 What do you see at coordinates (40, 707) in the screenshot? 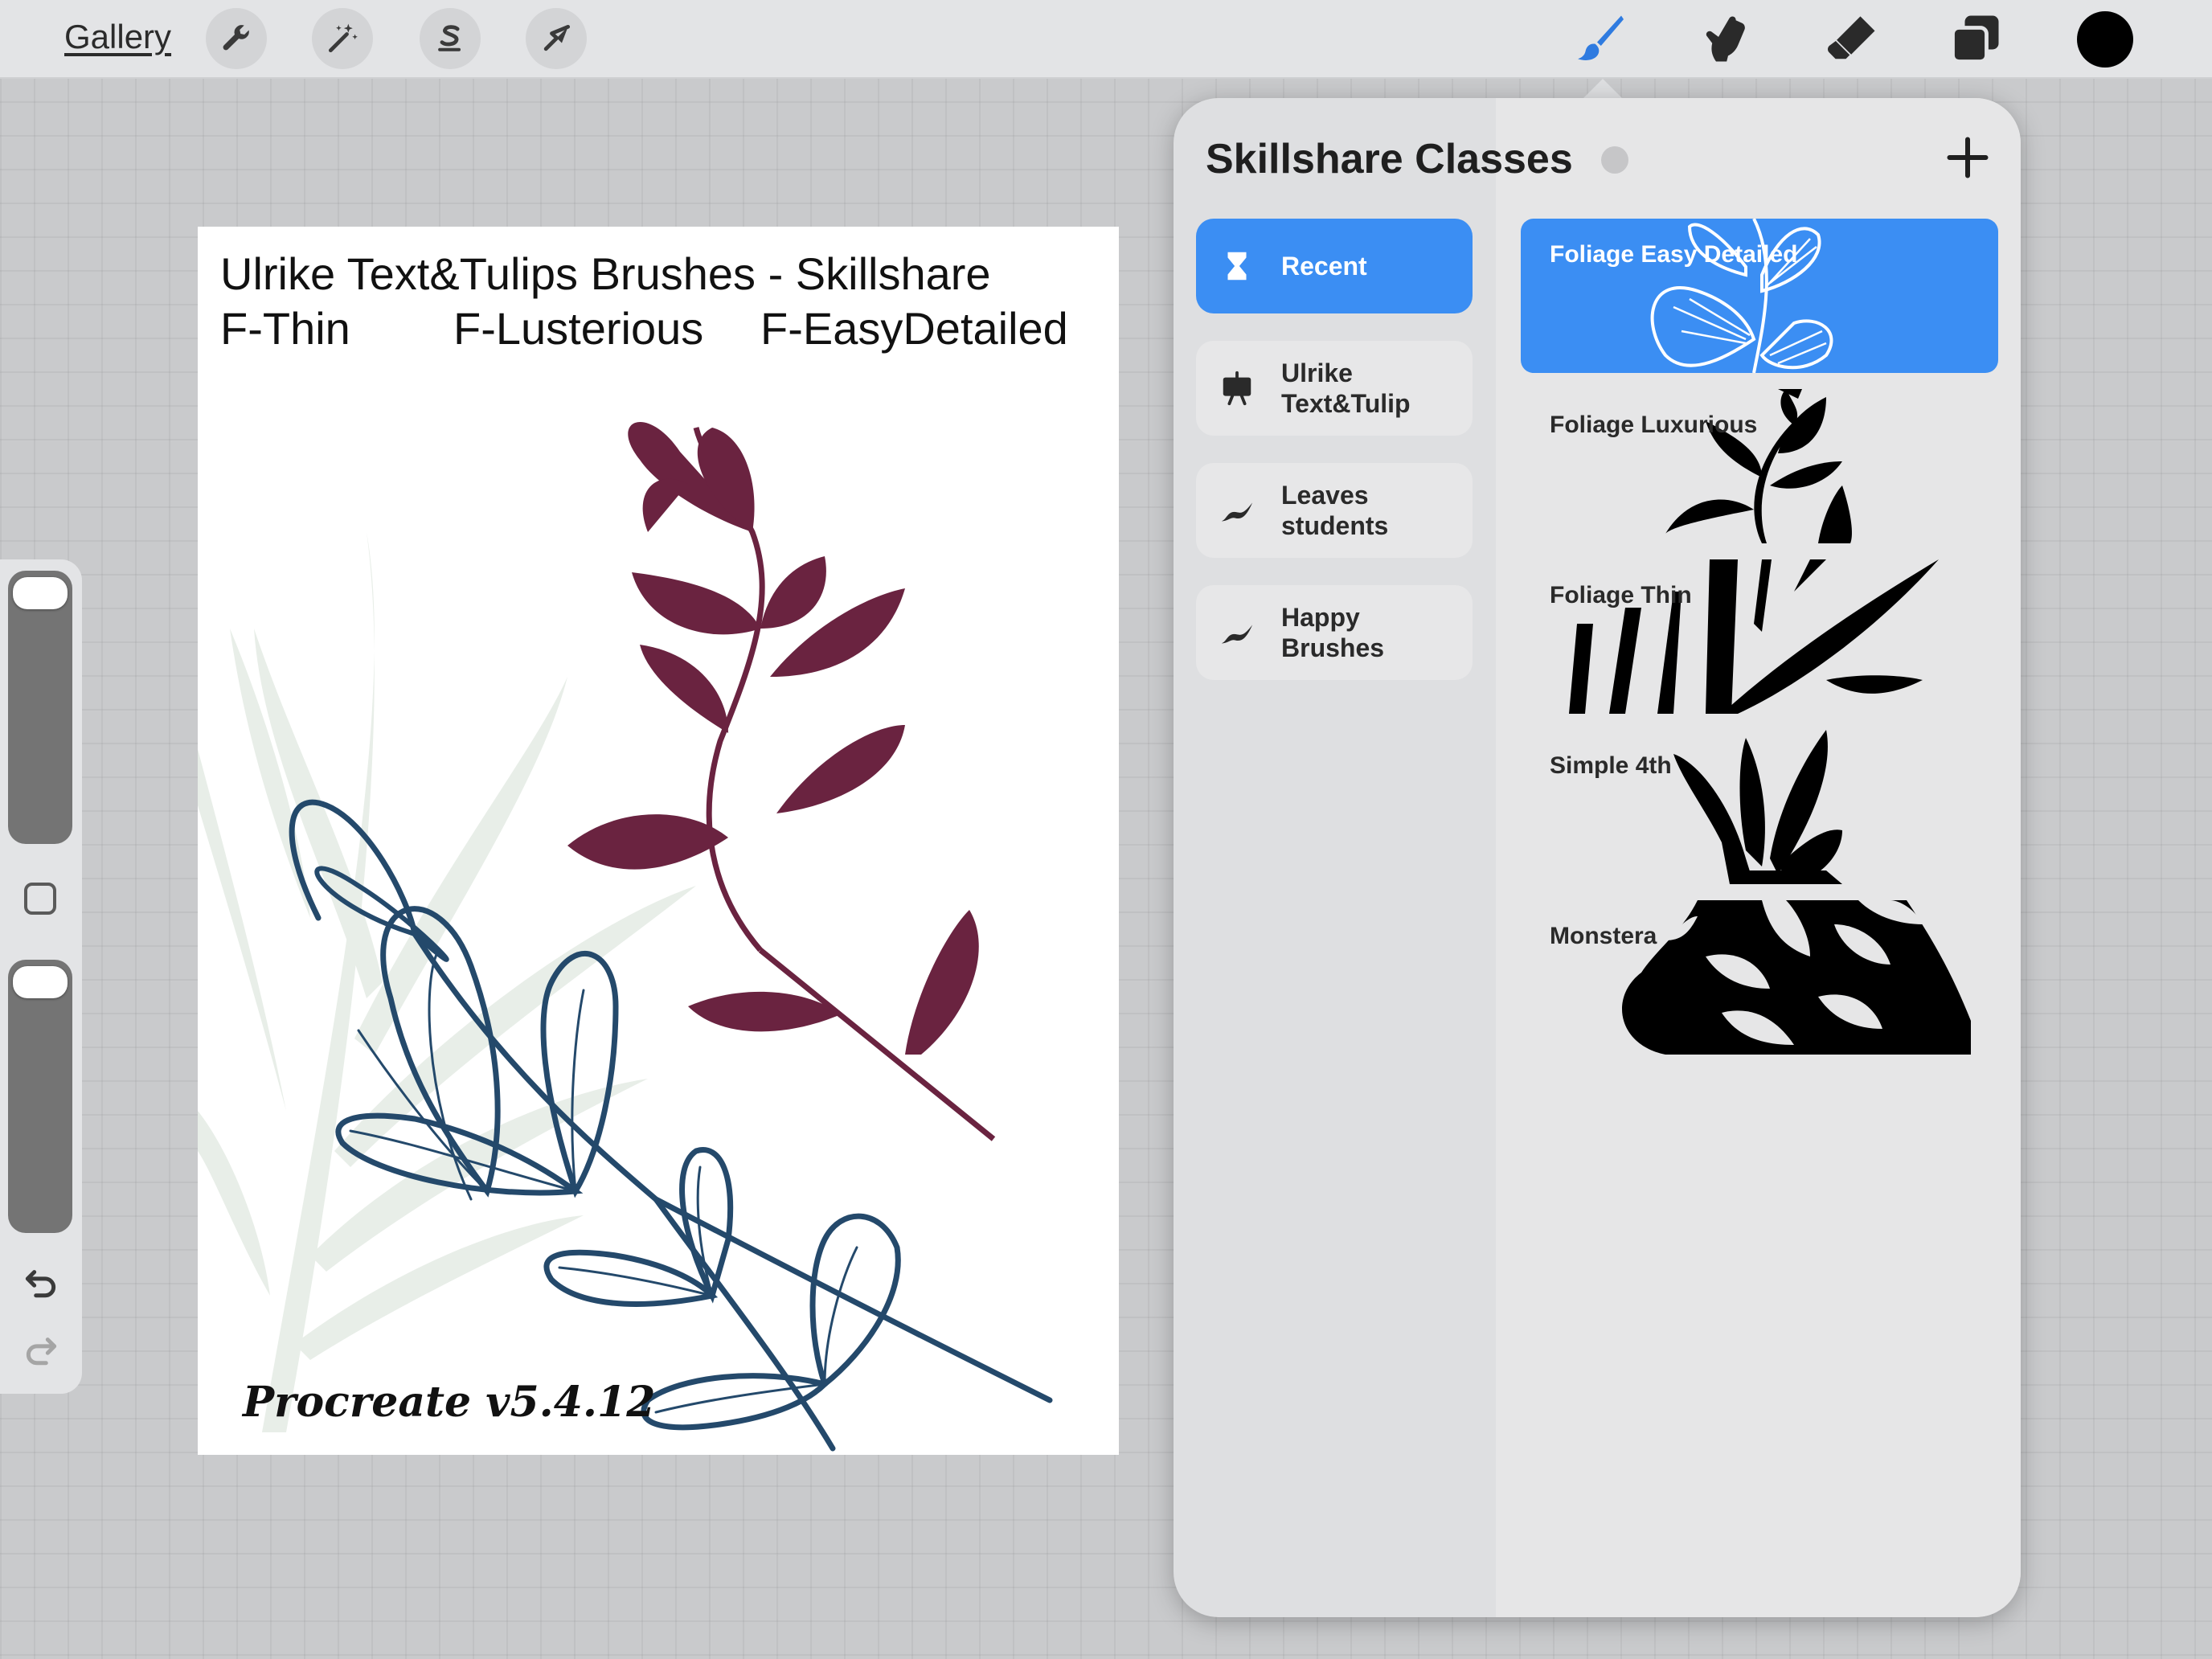
I see `brush-size-slider` at bounding box center [40, 707].